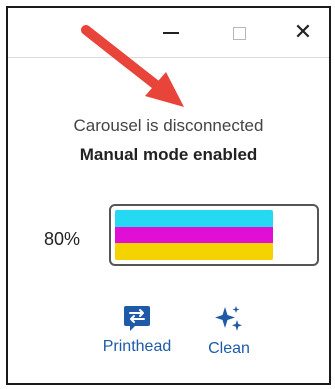 This screenshot has width=335, height=389. I want to click on minimize-button, so click(171, 33).